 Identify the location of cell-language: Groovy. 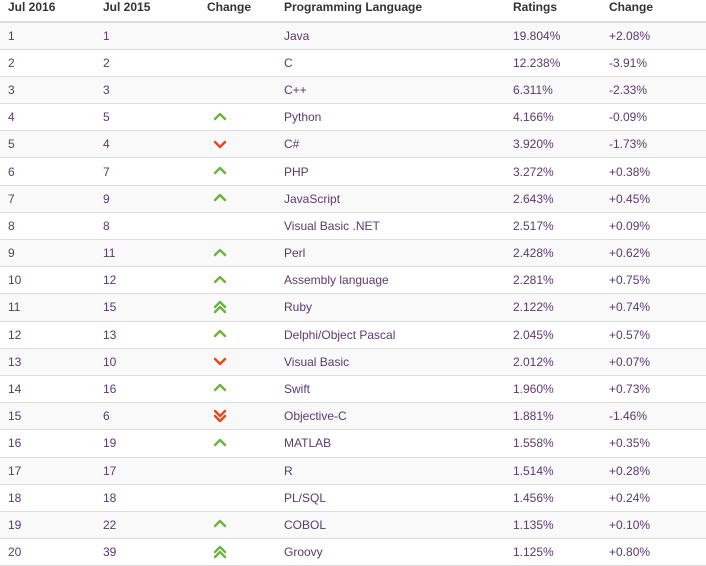
(394, 552).